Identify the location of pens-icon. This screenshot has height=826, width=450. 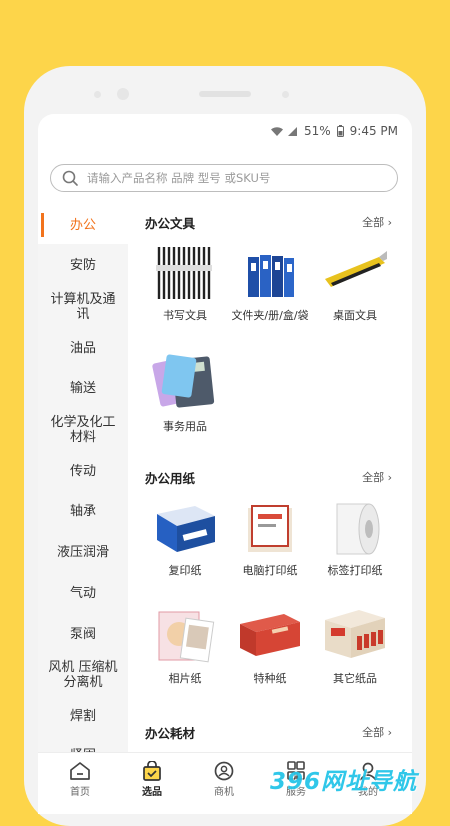
(184, 273).